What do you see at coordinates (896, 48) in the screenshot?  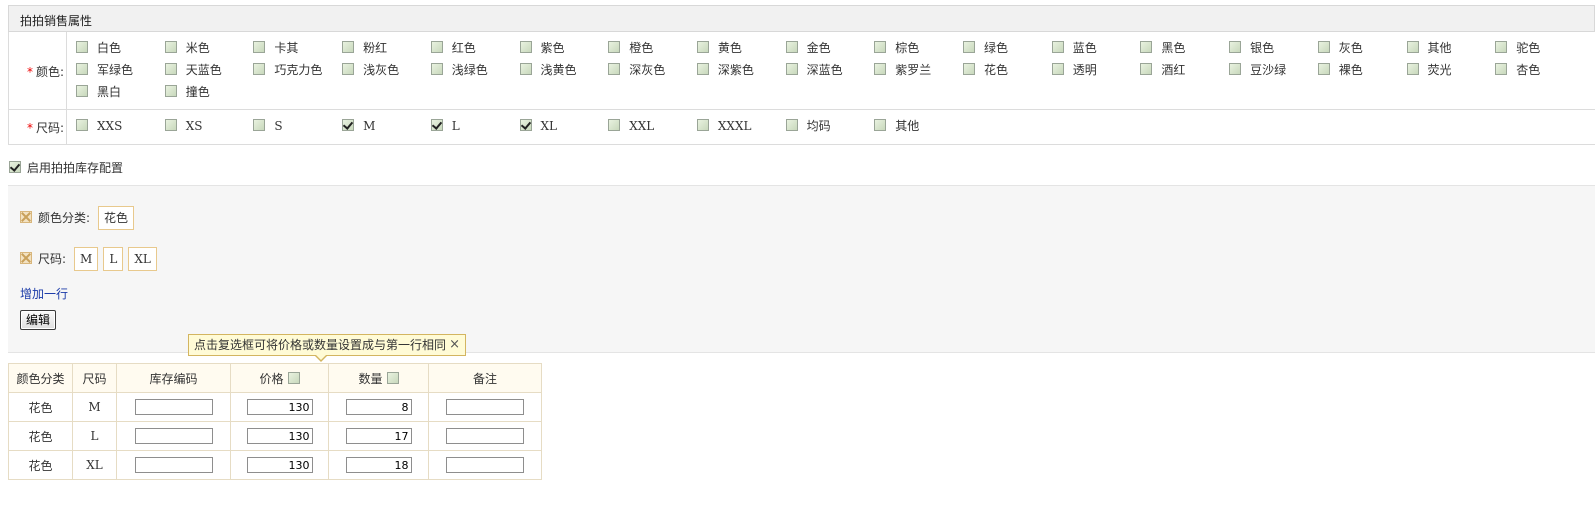 I see `color-option: 棕色` at bounding box center [896, 48].